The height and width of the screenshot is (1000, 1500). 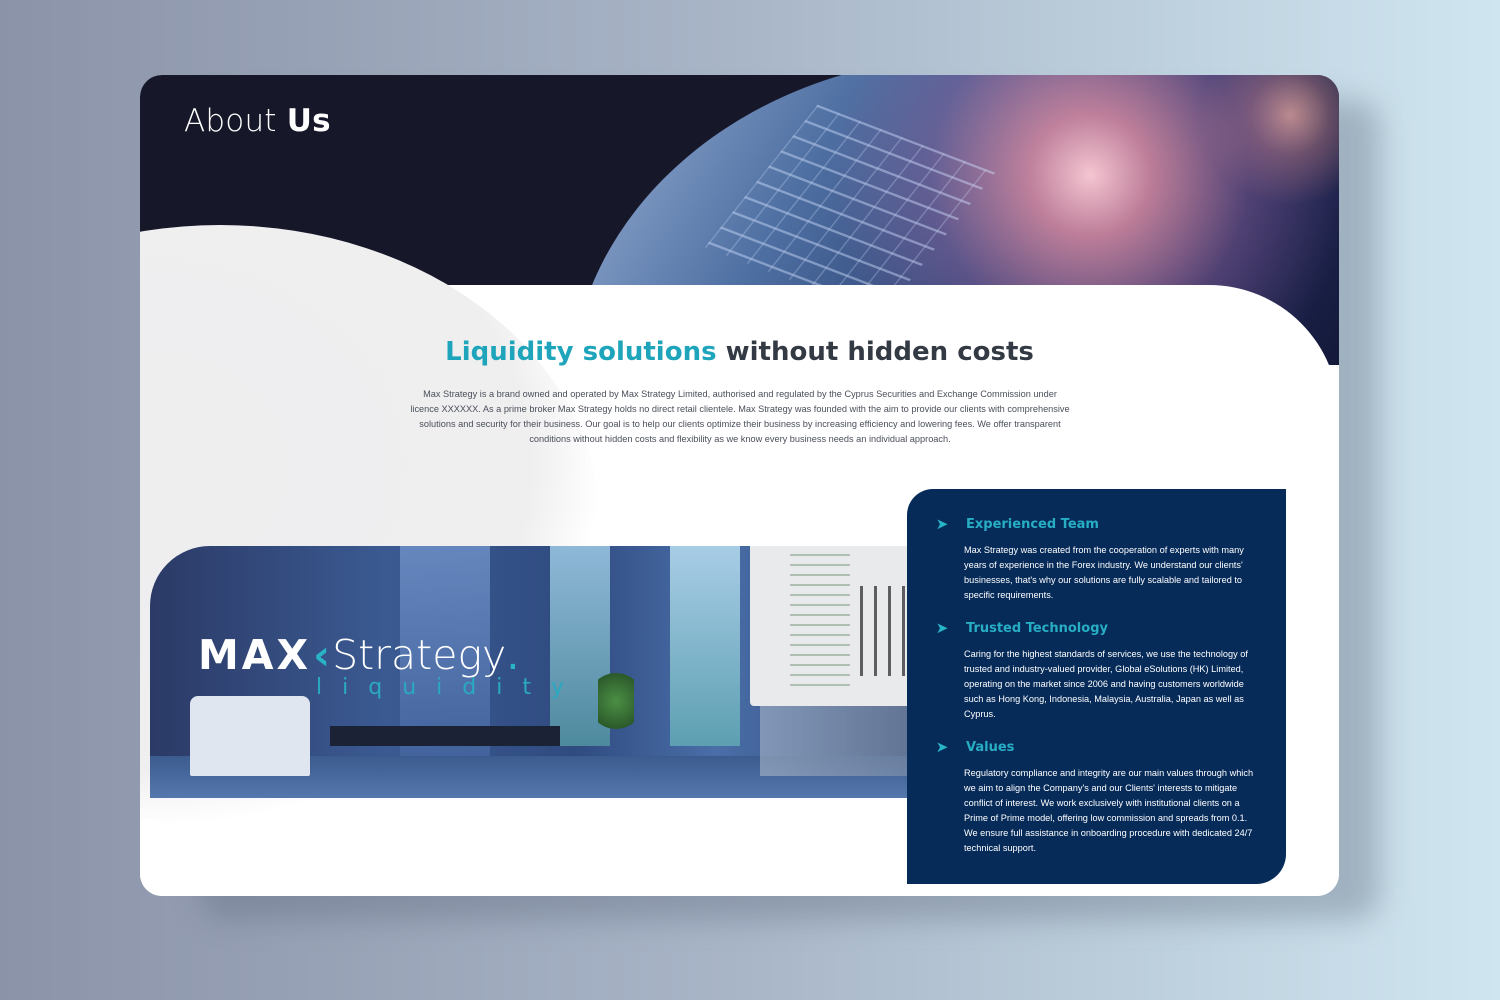 I want to click on max-strategy-logo: MAX‹Strategy. liquidity, so click(x=391, y=665).